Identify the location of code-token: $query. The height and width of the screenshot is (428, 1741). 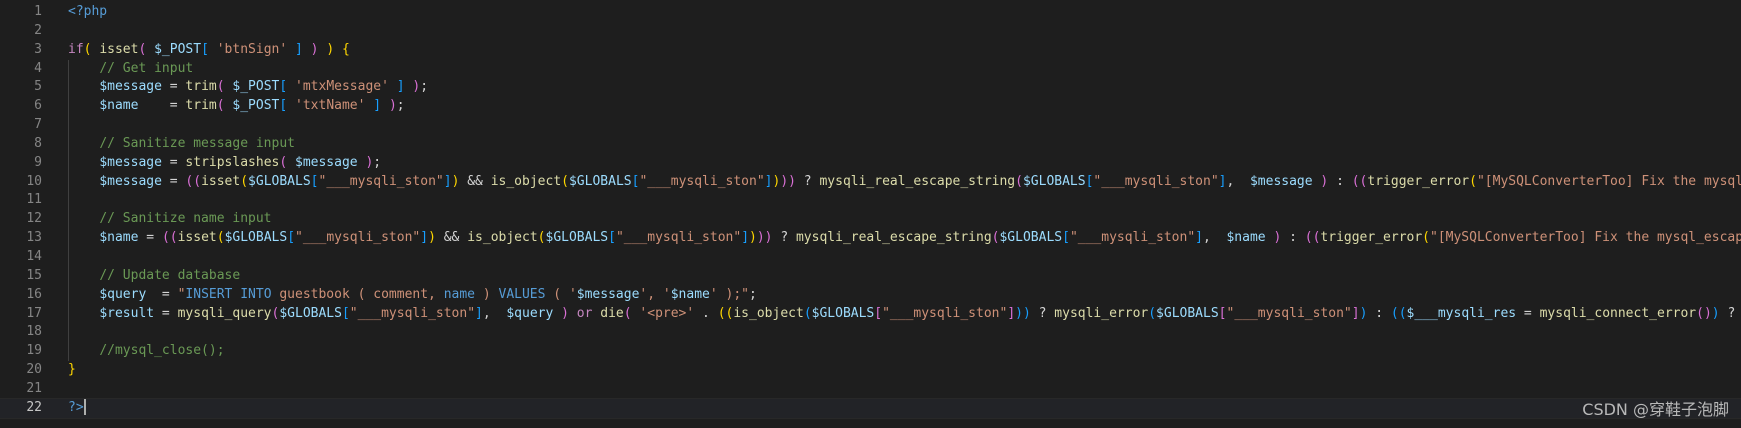
(123, 294).